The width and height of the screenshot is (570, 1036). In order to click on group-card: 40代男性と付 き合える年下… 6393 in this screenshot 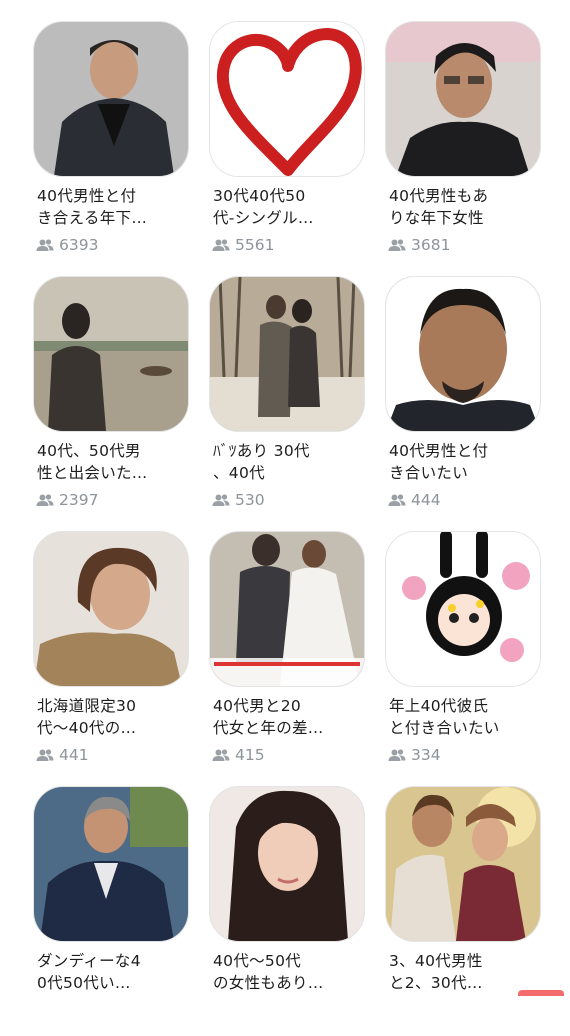, I will do `click(111, 146)`.